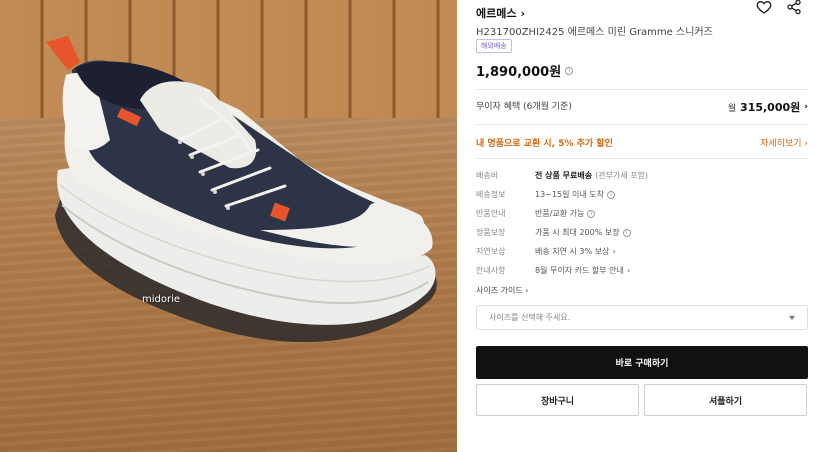  I want to click on spec-row-return: 반품안내 반품/교환 가능 i, so click(642, 213).